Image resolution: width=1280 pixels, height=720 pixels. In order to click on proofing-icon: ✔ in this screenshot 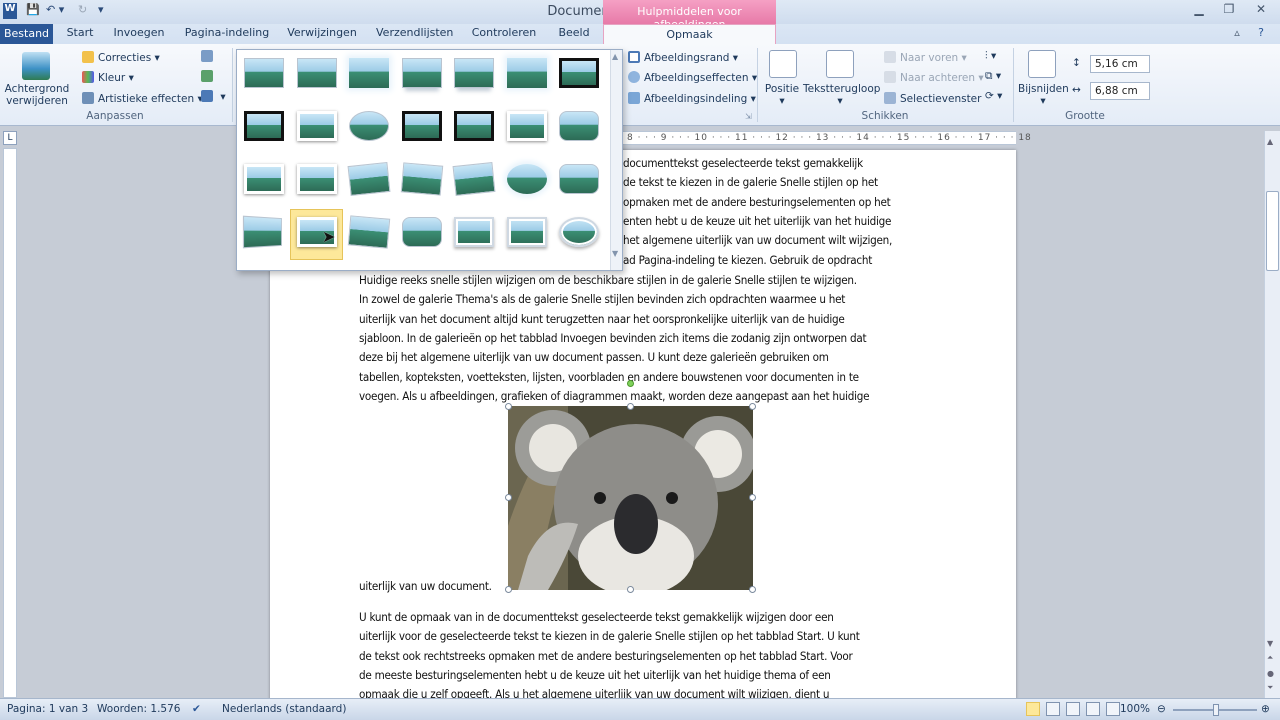, I will do `click(196, 709)`.